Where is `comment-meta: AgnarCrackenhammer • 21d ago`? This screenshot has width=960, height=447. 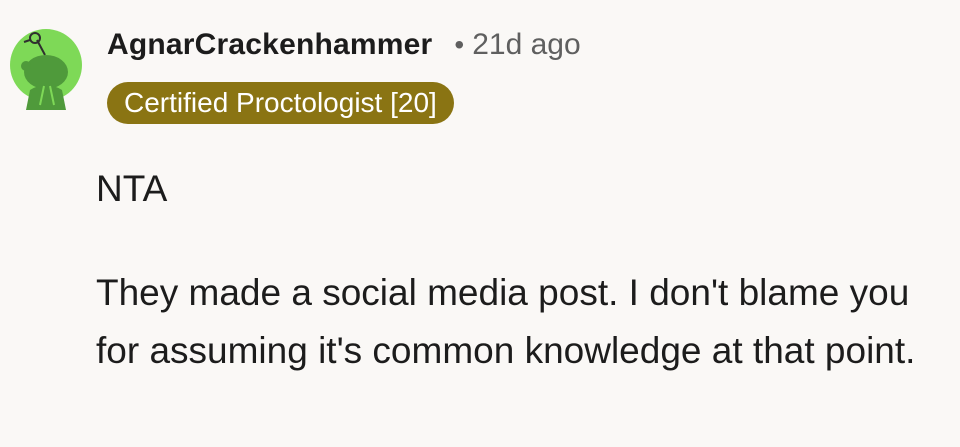 comment-meta: AgnarCrackenhammer • 21d ago is located at coordinates (344, 45).